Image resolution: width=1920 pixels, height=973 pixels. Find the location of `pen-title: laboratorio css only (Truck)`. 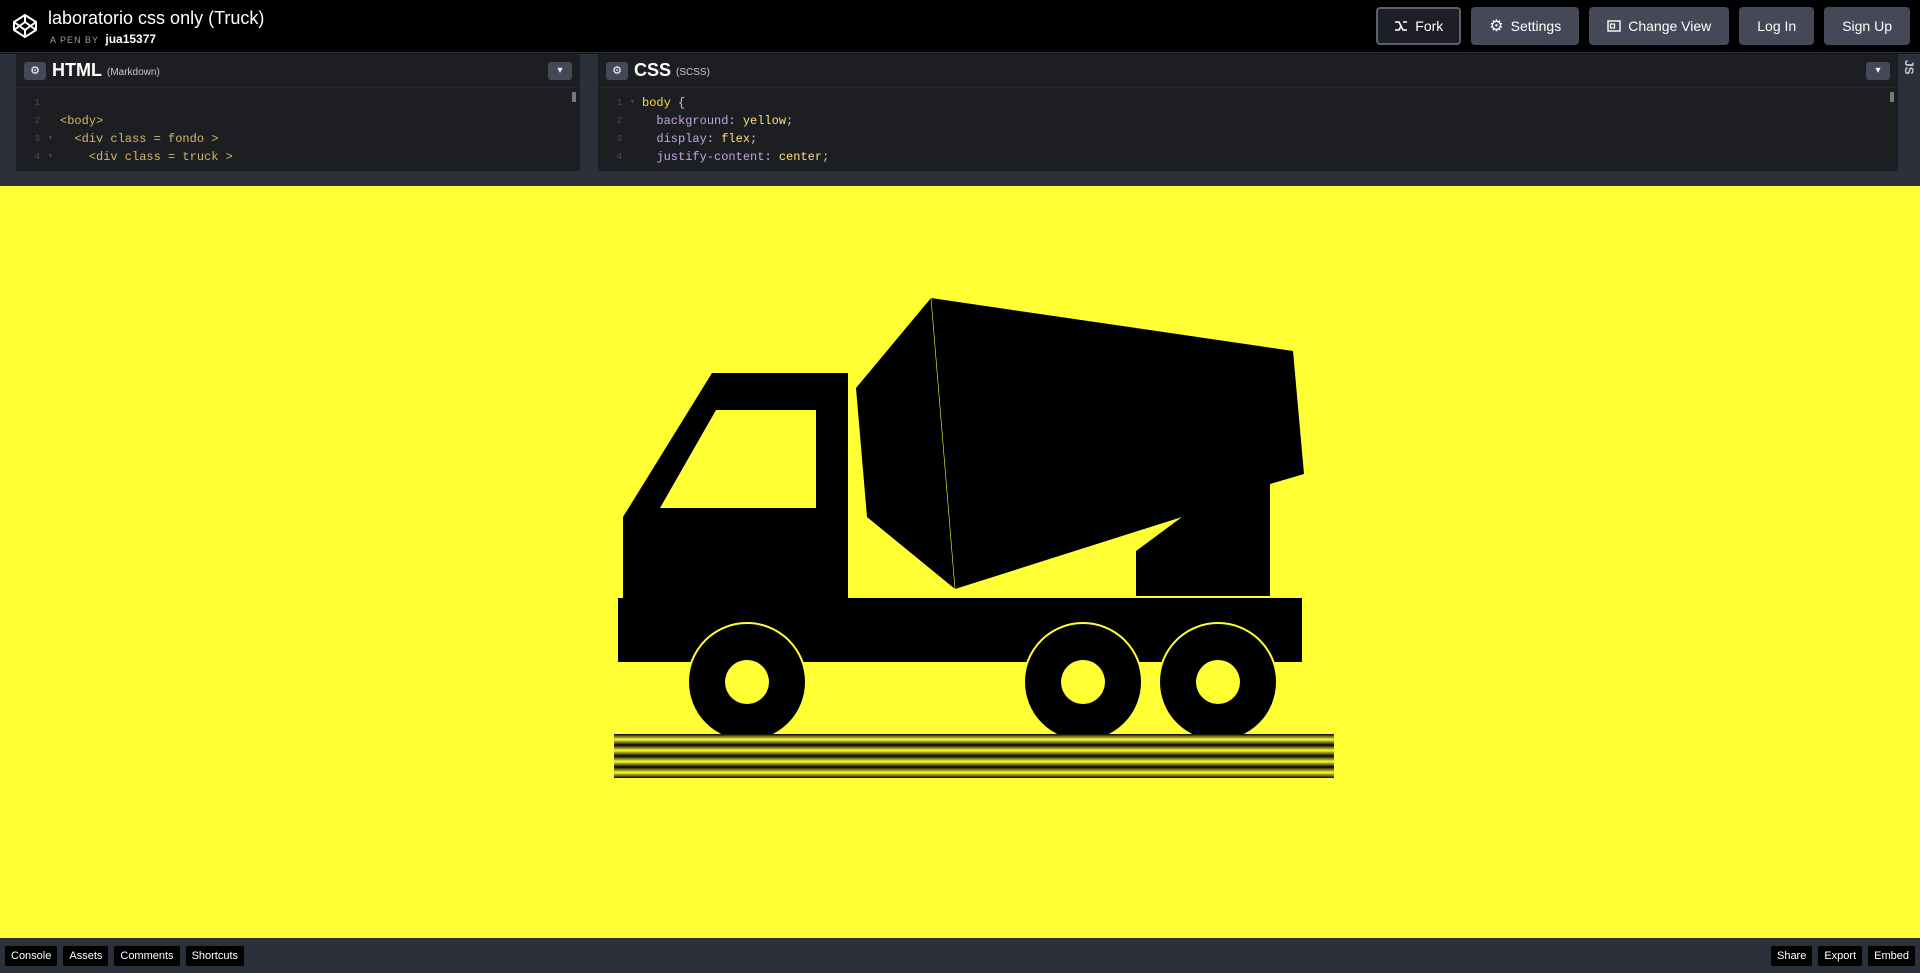

pen-title: laboratorio css only (Truck) is located at coordinates (156, 18).